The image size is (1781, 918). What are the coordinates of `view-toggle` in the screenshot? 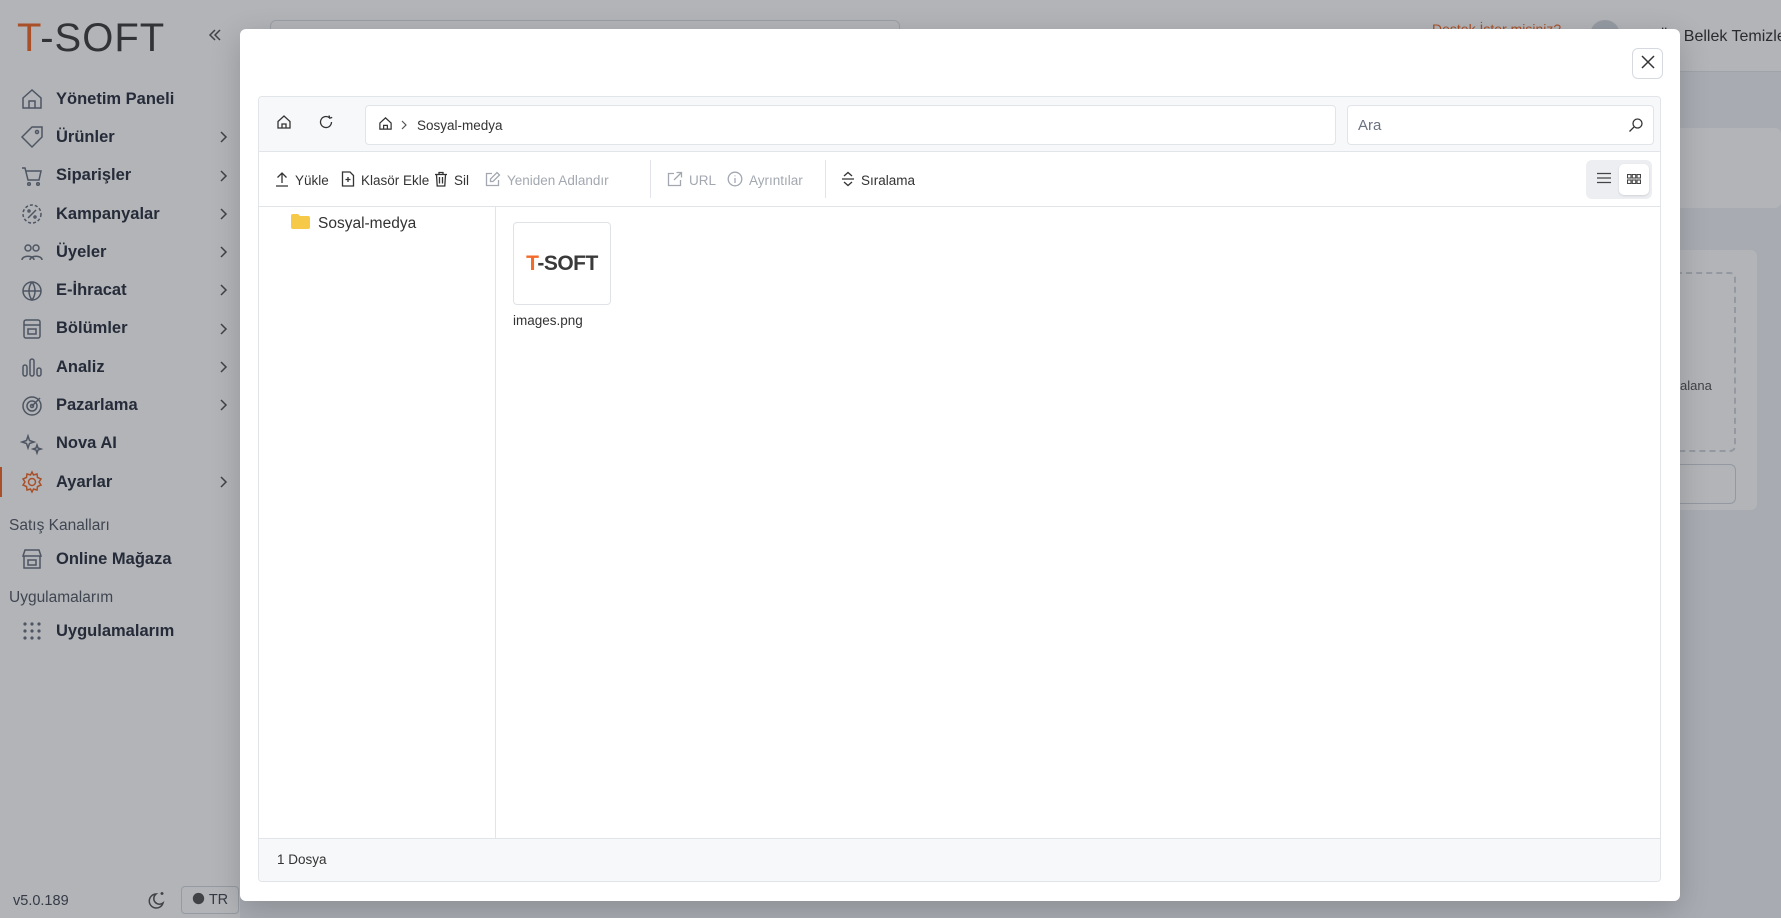 It's located at (1619, 179).